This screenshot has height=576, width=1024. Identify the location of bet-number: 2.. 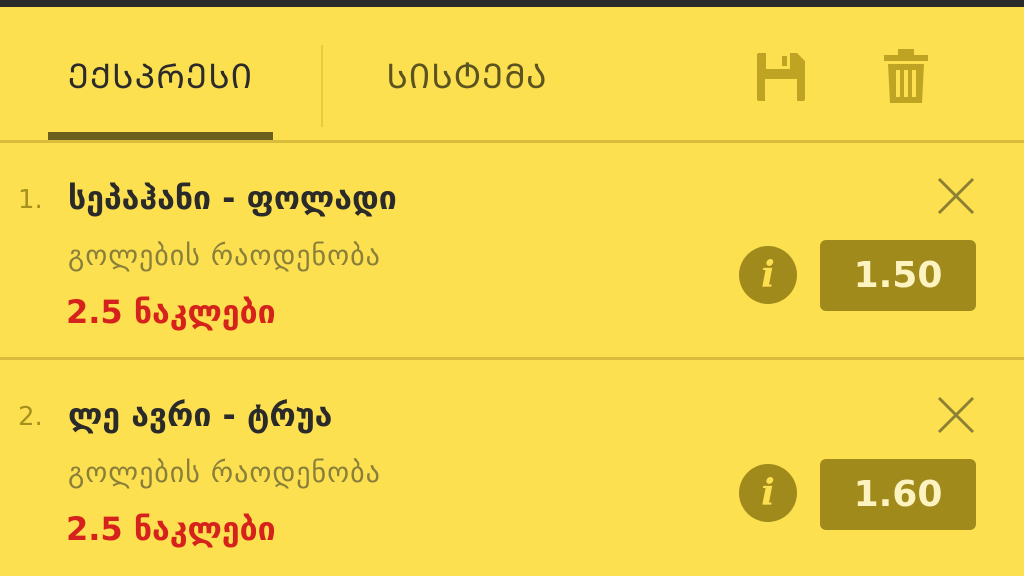
(30, 417).